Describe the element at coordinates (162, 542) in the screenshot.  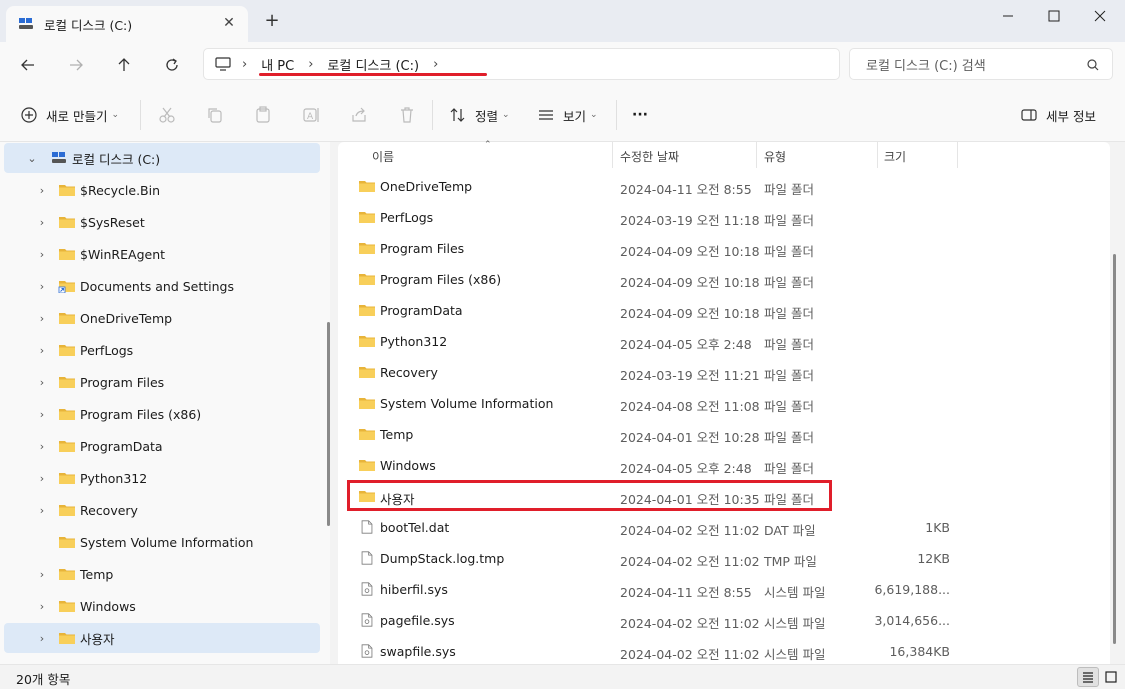
I see `sidebar-item: System Volume Information` at that location.